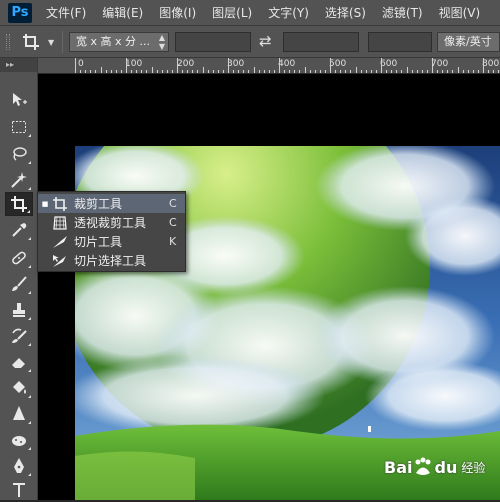  I want to click on width-field, so click(213, 42).